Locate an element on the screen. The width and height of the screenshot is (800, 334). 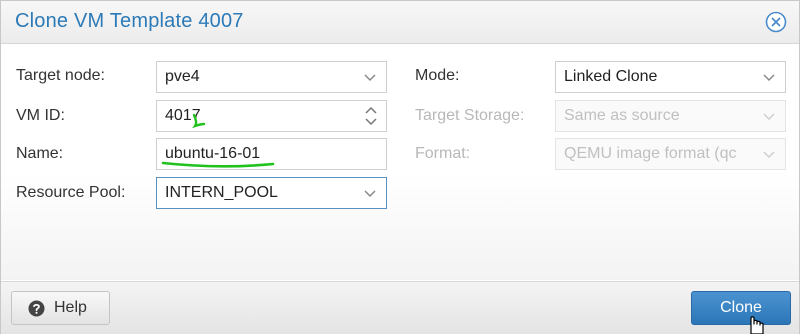
mode-value: Linked Clone is located at coordinates (611, 76).